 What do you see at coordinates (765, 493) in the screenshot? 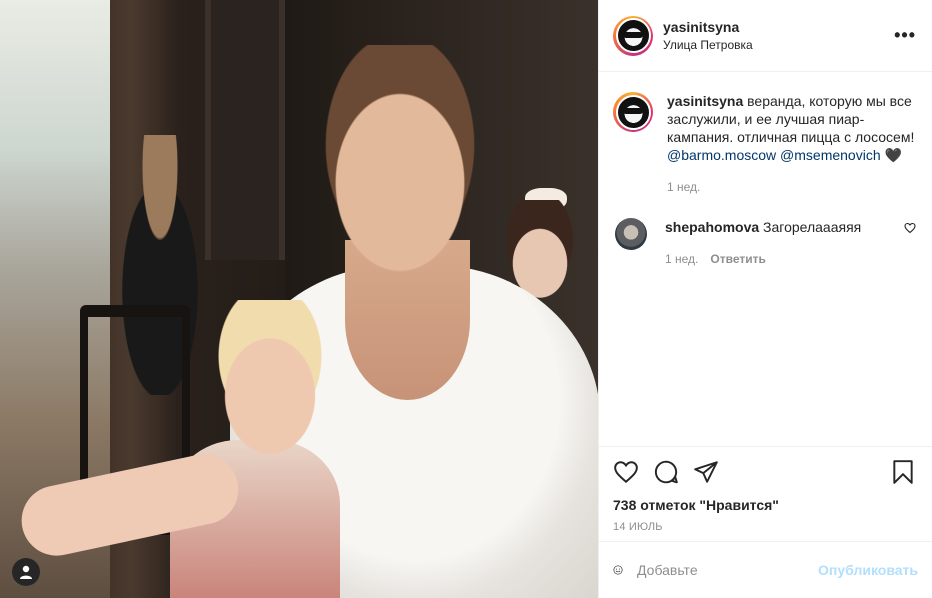
I see `actions-area: 738 отметок "Нравится" 14 ИЮЛЬ` at bounding box center [765, 493].